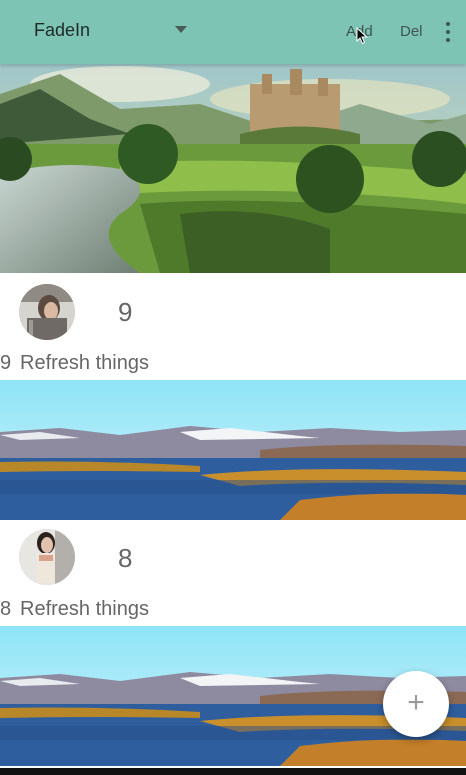  What do you see at coordinates (6, 609) in the screenshot?
I see `item-index: 8` at bounding box center [6, 609].